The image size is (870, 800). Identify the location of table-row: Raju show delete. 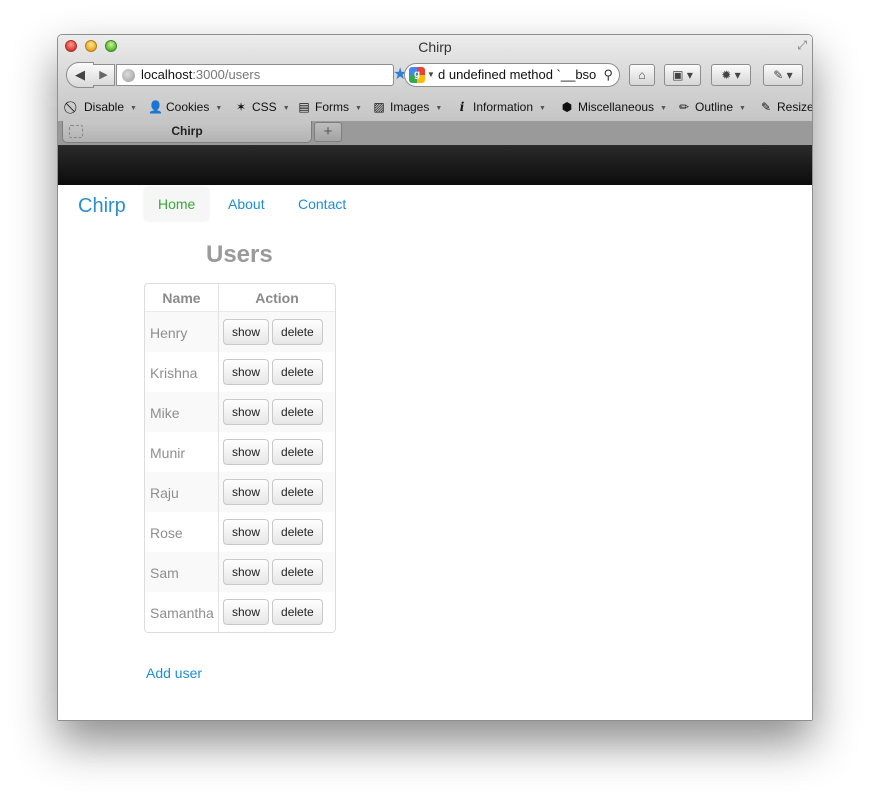
(240, 492).